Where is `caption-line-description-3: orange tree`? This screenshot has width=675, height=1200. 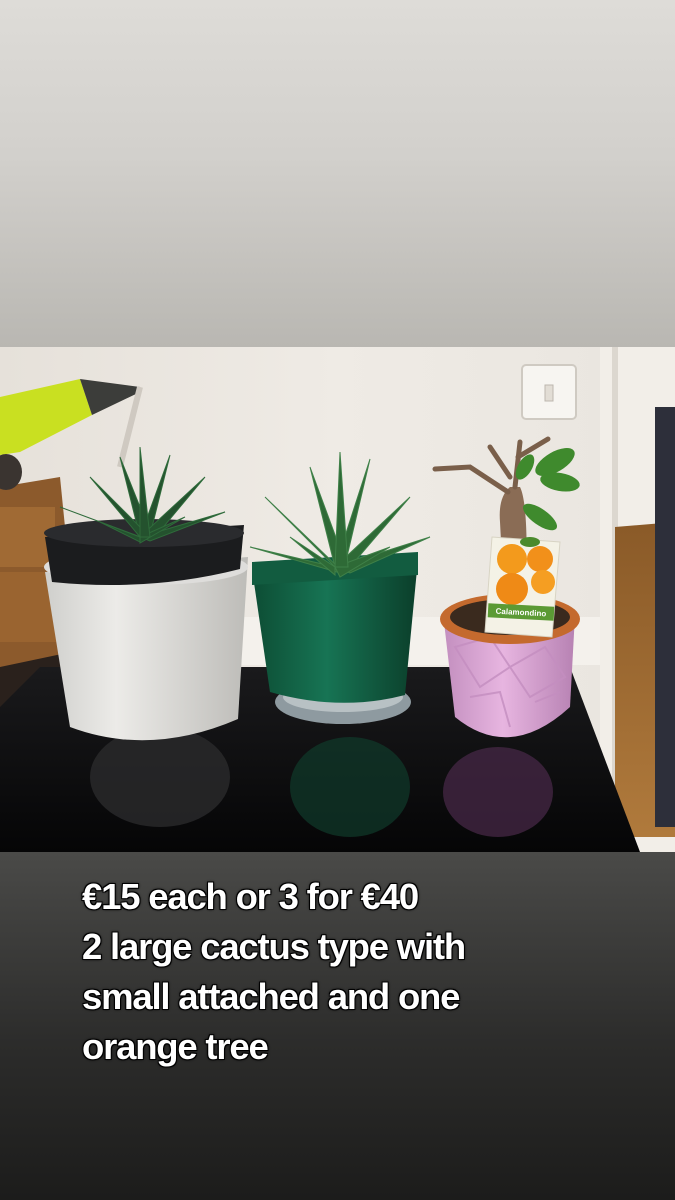
caption-line-description-3: orange tree is located at coordinates (175, 1046).